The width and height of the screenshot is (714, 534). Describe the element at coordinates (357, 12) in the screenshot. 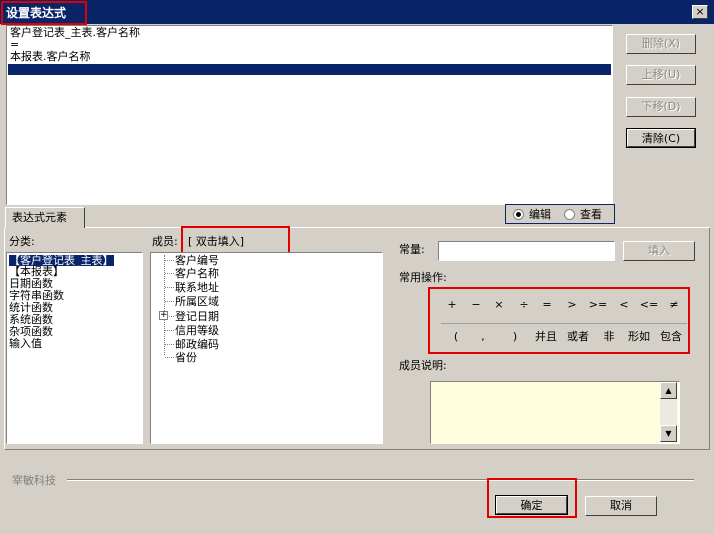

I see `title-bar` at that location.